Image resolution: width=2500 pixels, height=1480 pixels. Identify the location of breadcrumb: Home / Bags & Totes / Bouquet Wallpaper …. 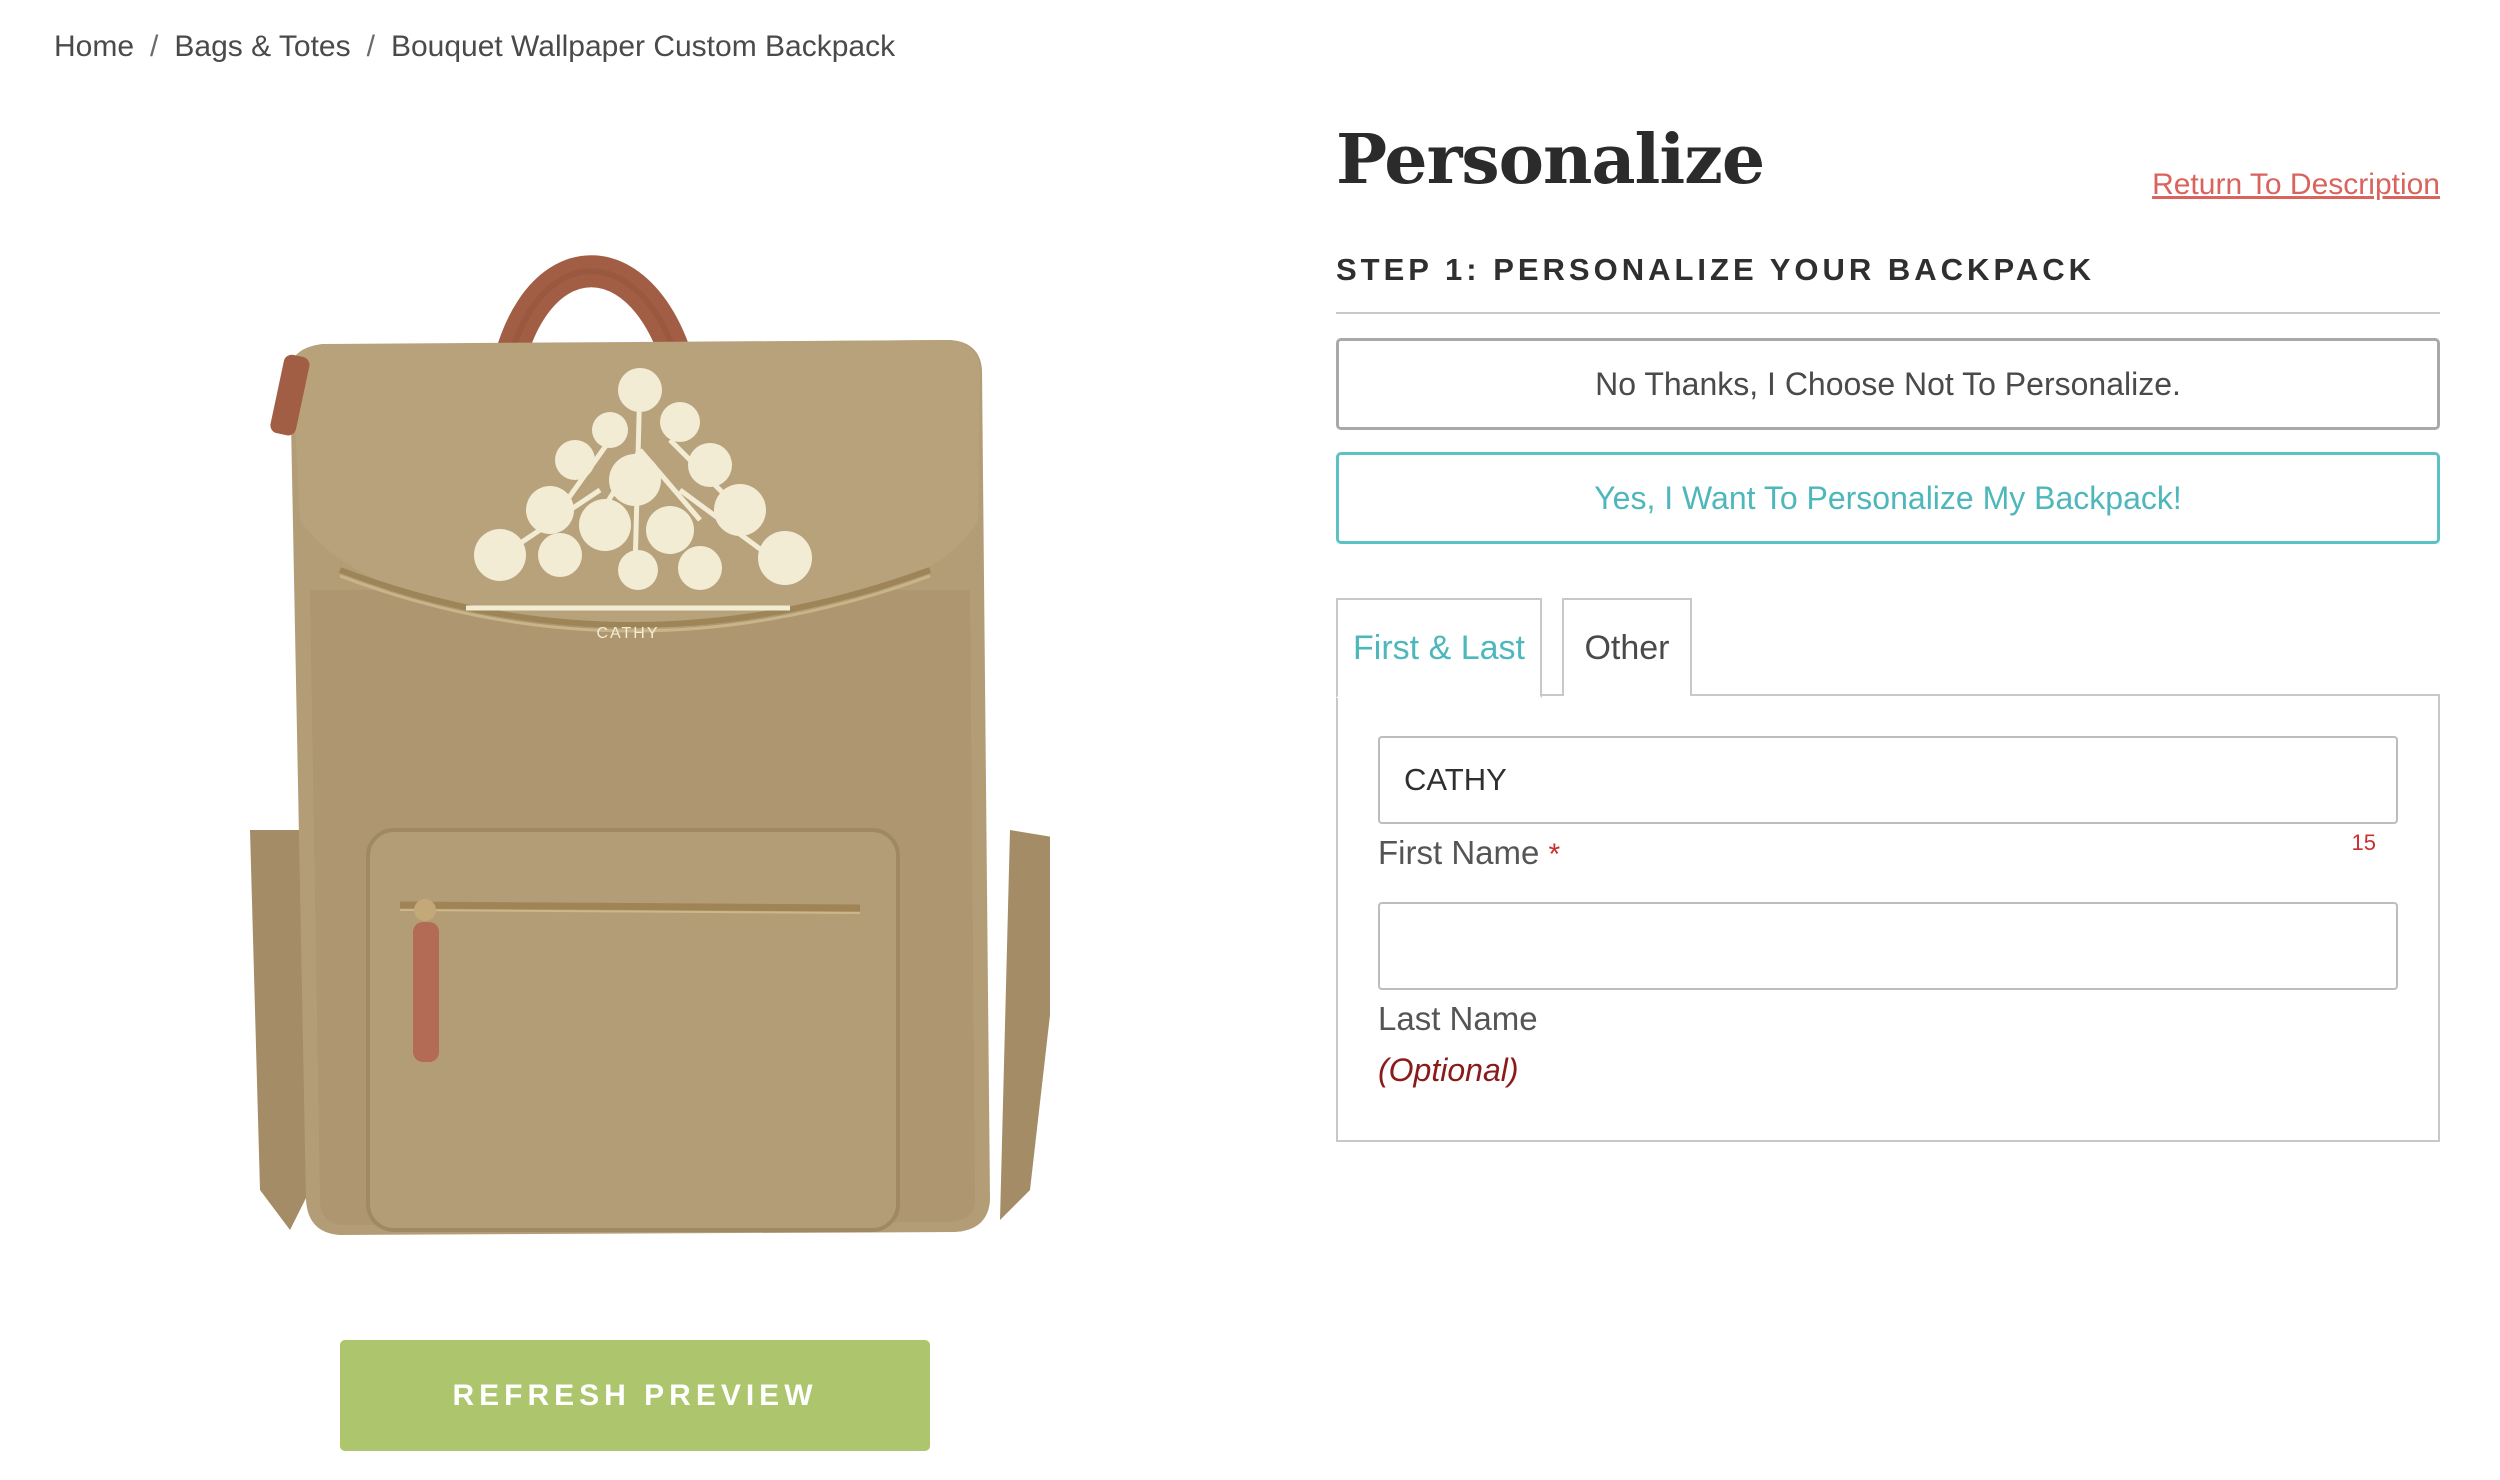
(474, 47).